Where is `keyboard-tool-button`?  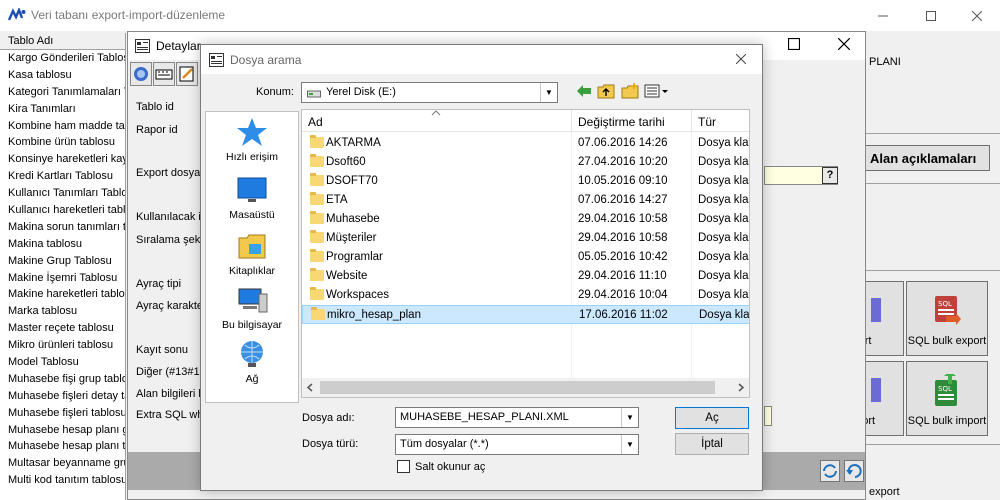
keyboard-tool-button is located at coordinates (164, 74).